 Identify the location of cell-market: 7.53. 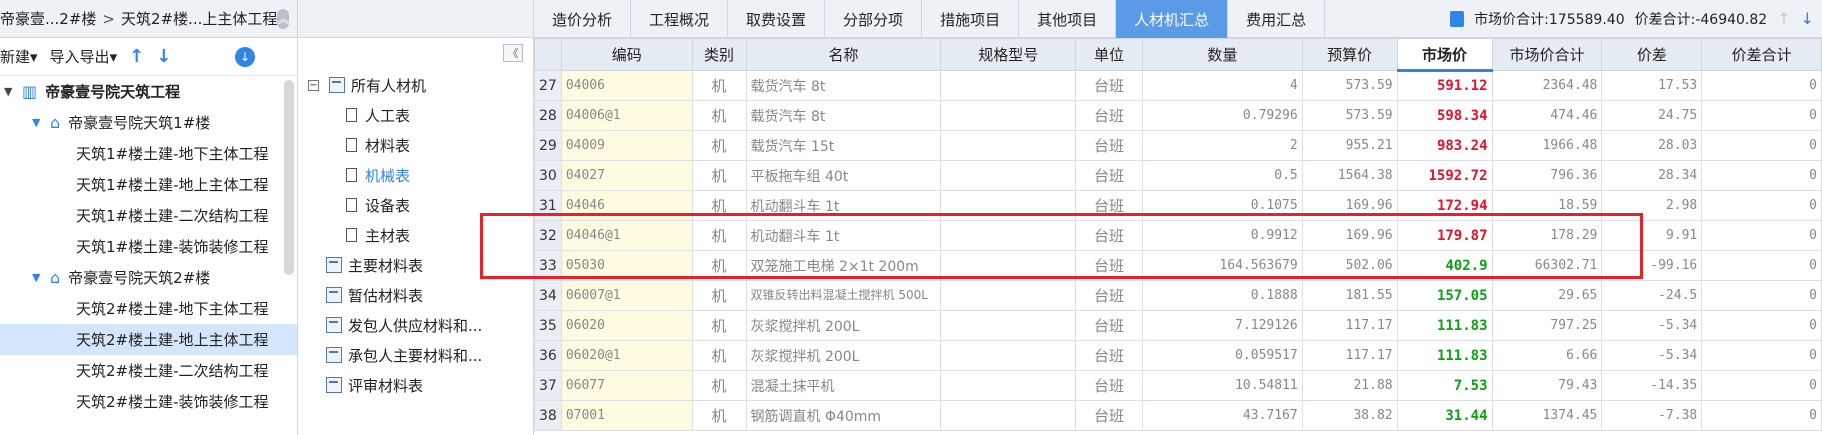
(1444, 385).